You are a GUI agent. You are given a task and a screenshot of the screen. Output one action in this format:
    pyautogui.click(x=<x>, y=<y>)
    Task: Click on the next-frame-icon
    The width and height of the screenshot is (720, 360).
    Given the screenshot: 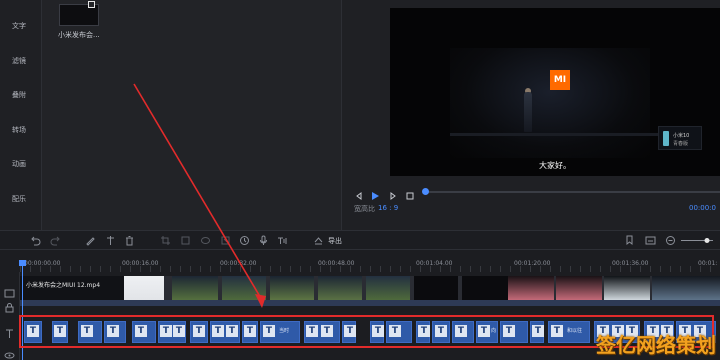 What is the action you would take?
    pyautogui.click(x=393, y=193)
    